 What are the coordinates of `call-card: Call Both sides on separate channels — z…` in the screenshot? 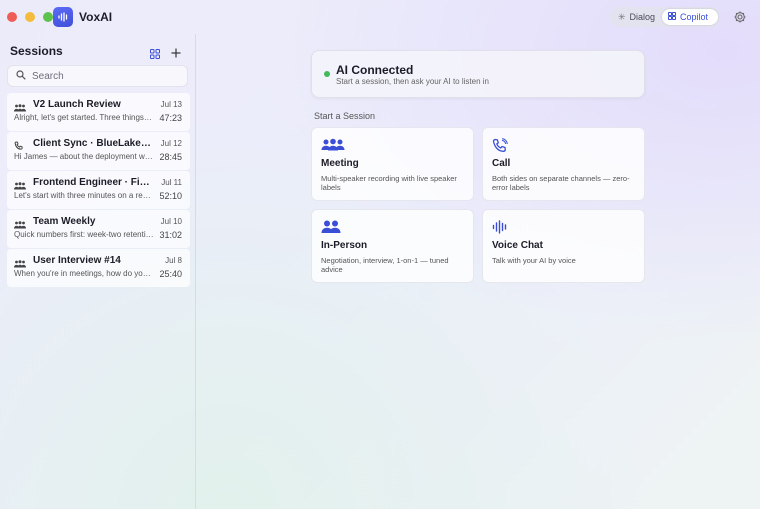 It's located at (563, 164).